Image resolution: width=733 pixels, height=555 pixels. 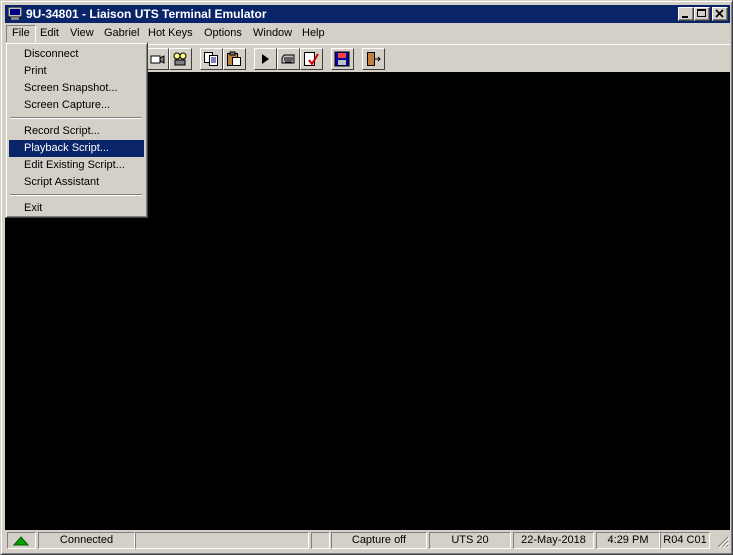 What do you see at coordinates (686, 14) in the screenshot?
I see `minimize-button` at bounding box center [686, 14].